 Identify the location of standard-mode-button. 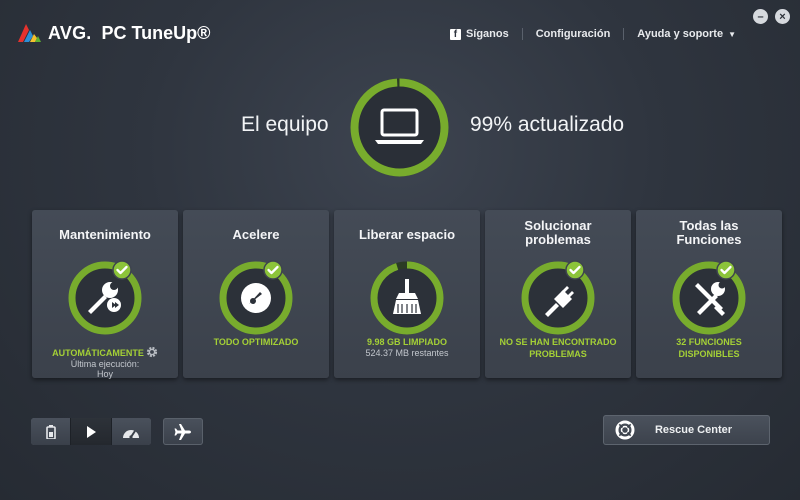
(91, 431).